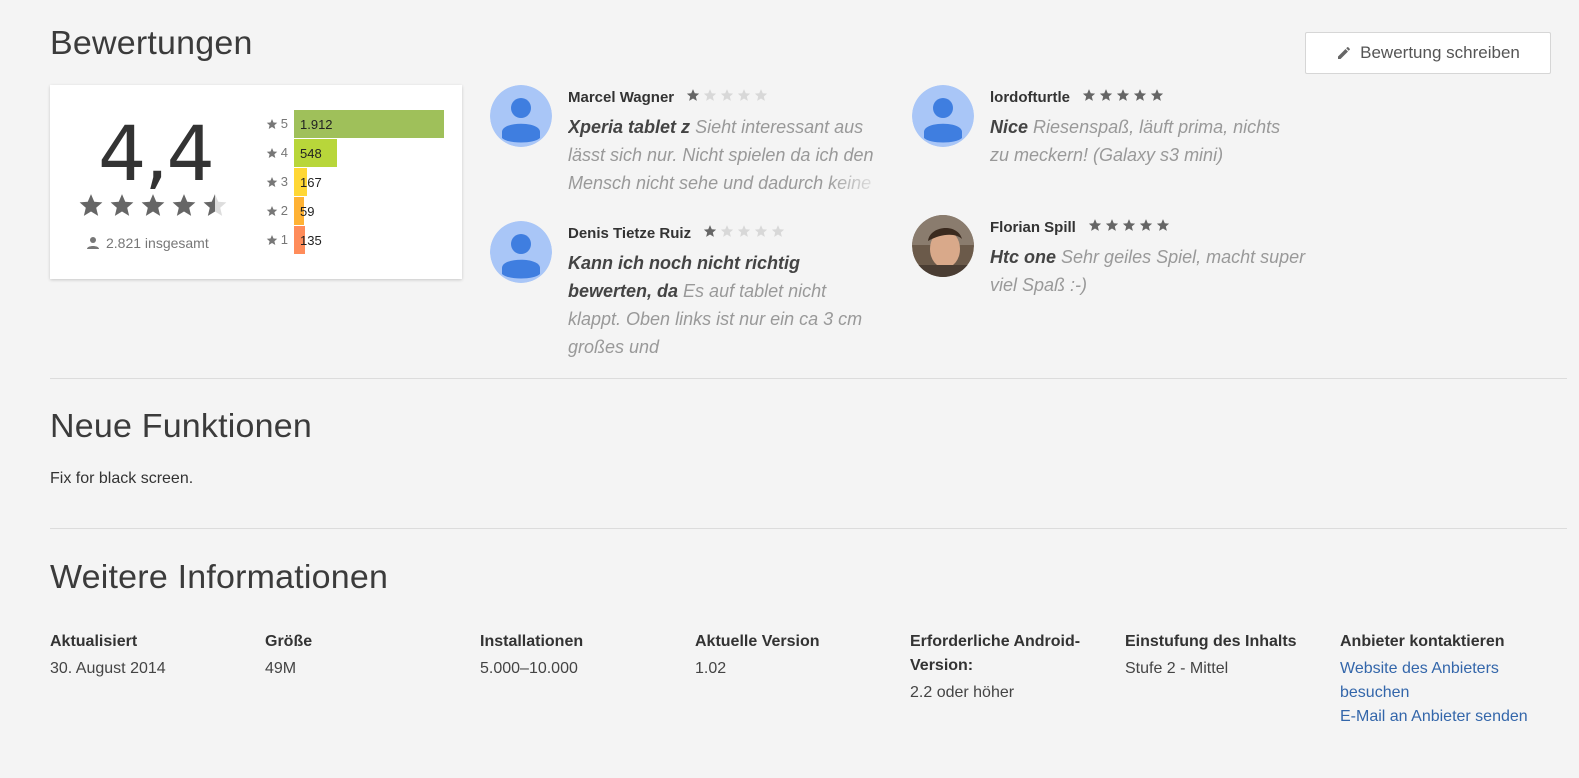 The width and height of the screenshot is (1579, 778). Describe the element at coordinates (308, 181) in the screenshot. I see `histogram-bar: 167` at that location.